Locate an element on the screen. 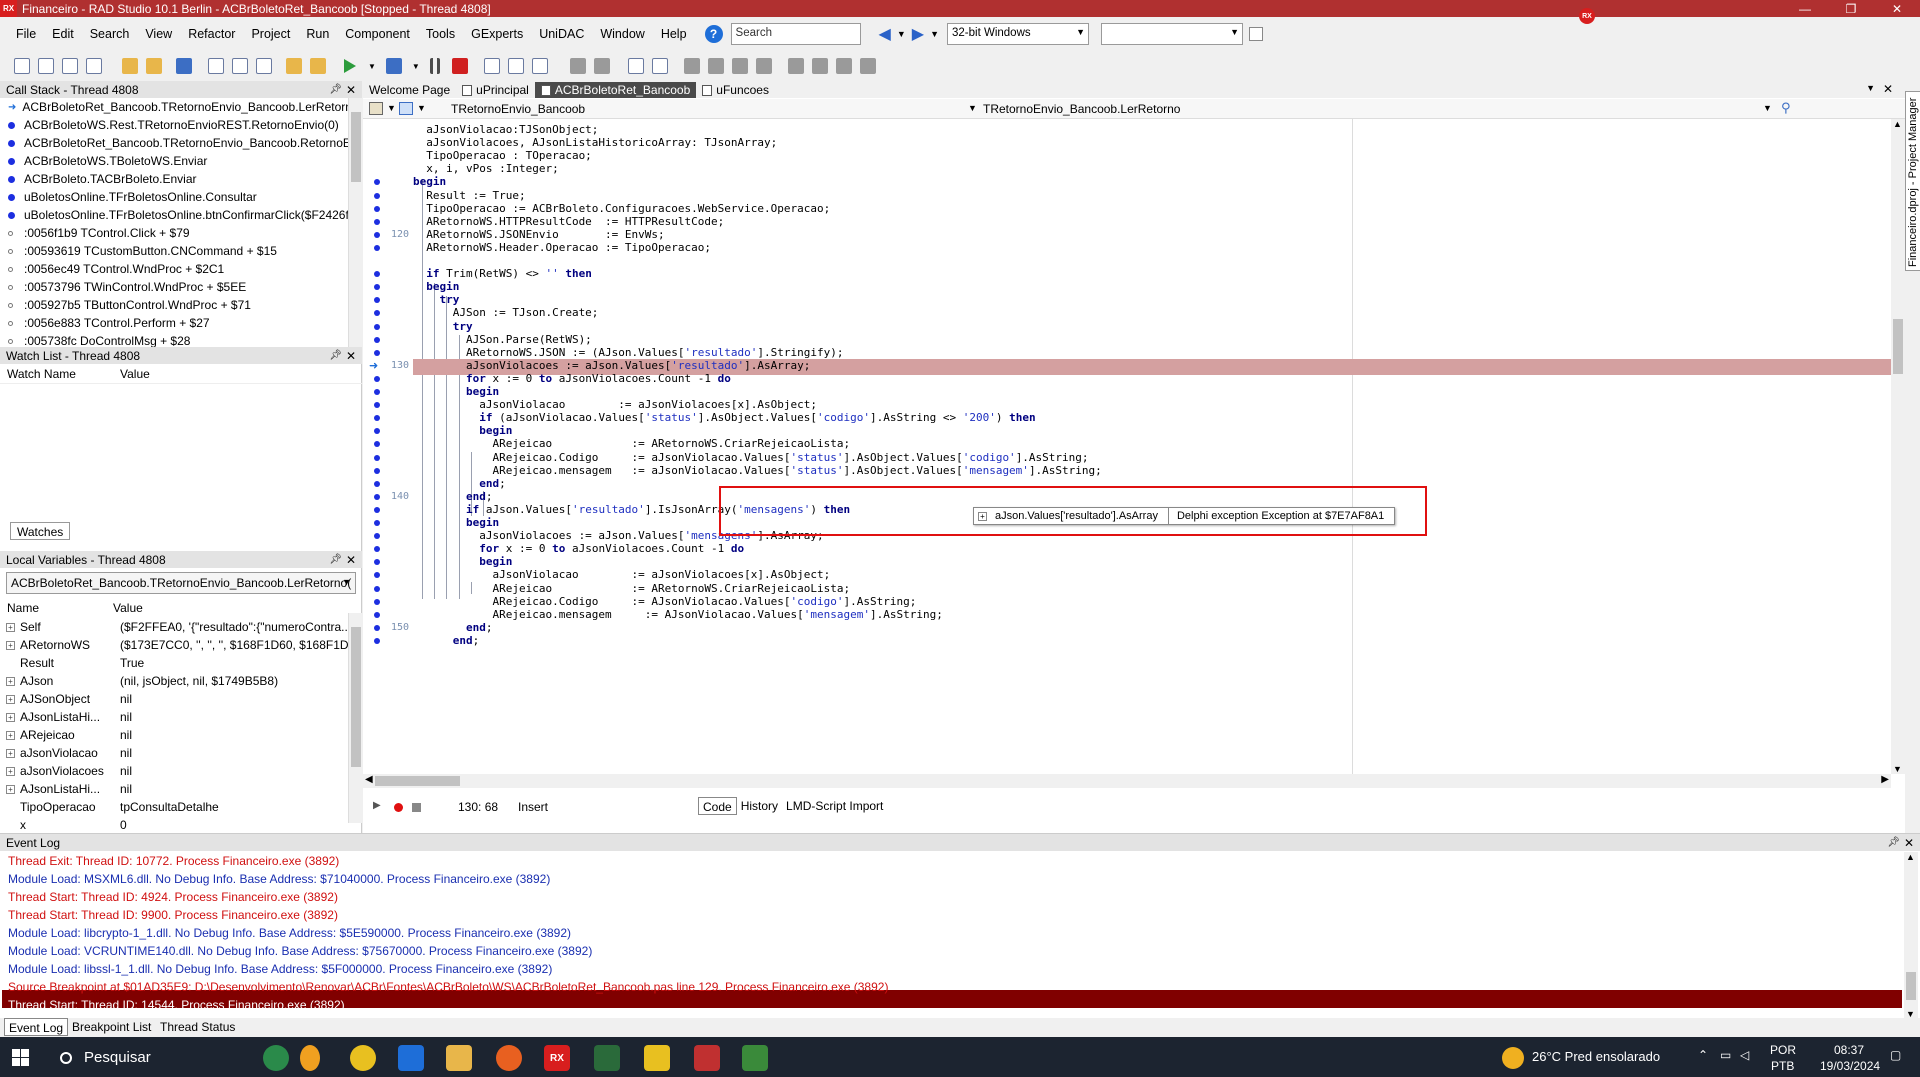 Image resolution: width=1920 pixels, height=1077 pixels. event-log-scrollbar: ▲ ▼ is located at coordinates (1911, 935).